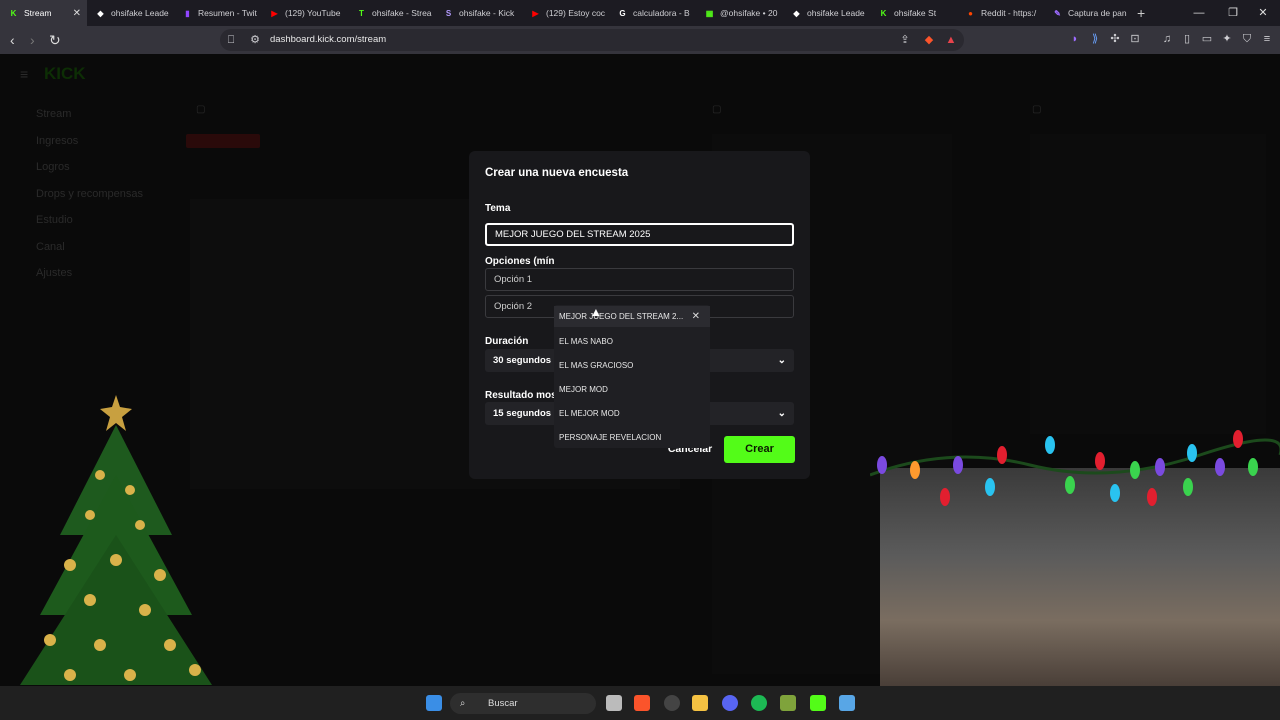  Describe the element at coordinates (304, 13) in the screenshot. I see `browser-tab: ▶ (129) YouTube` at that location.